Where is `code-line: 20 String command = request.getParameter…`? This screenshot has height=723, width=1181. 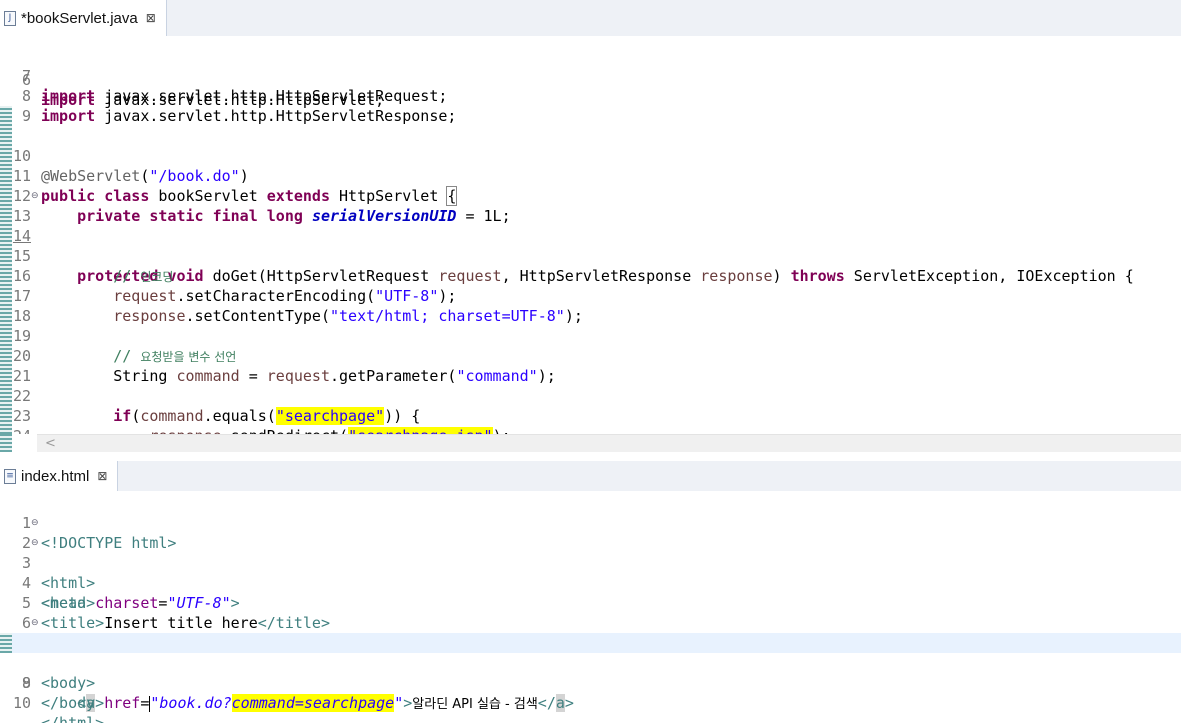 code-line: 20 String command = request.getParameter… is located at coordinates (590, 345).